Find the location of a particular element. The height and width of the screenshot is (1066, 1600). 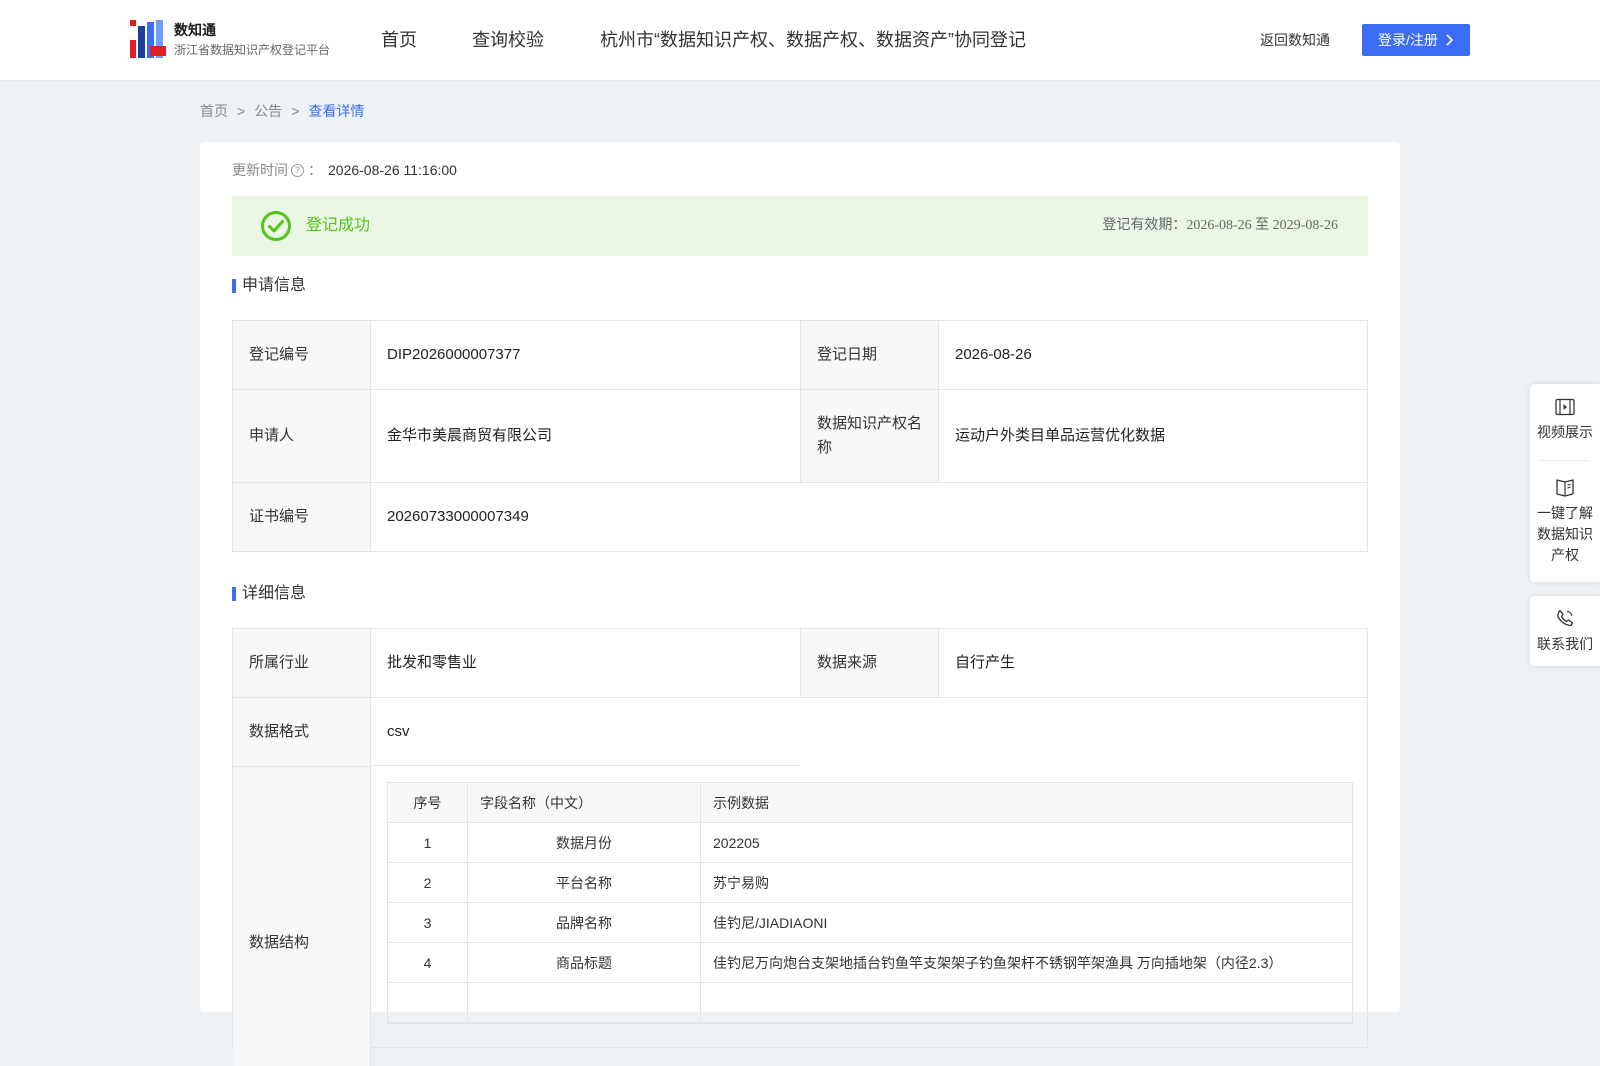

float-panel-contact: 联系我们 is located at coordinates (1565, 631).